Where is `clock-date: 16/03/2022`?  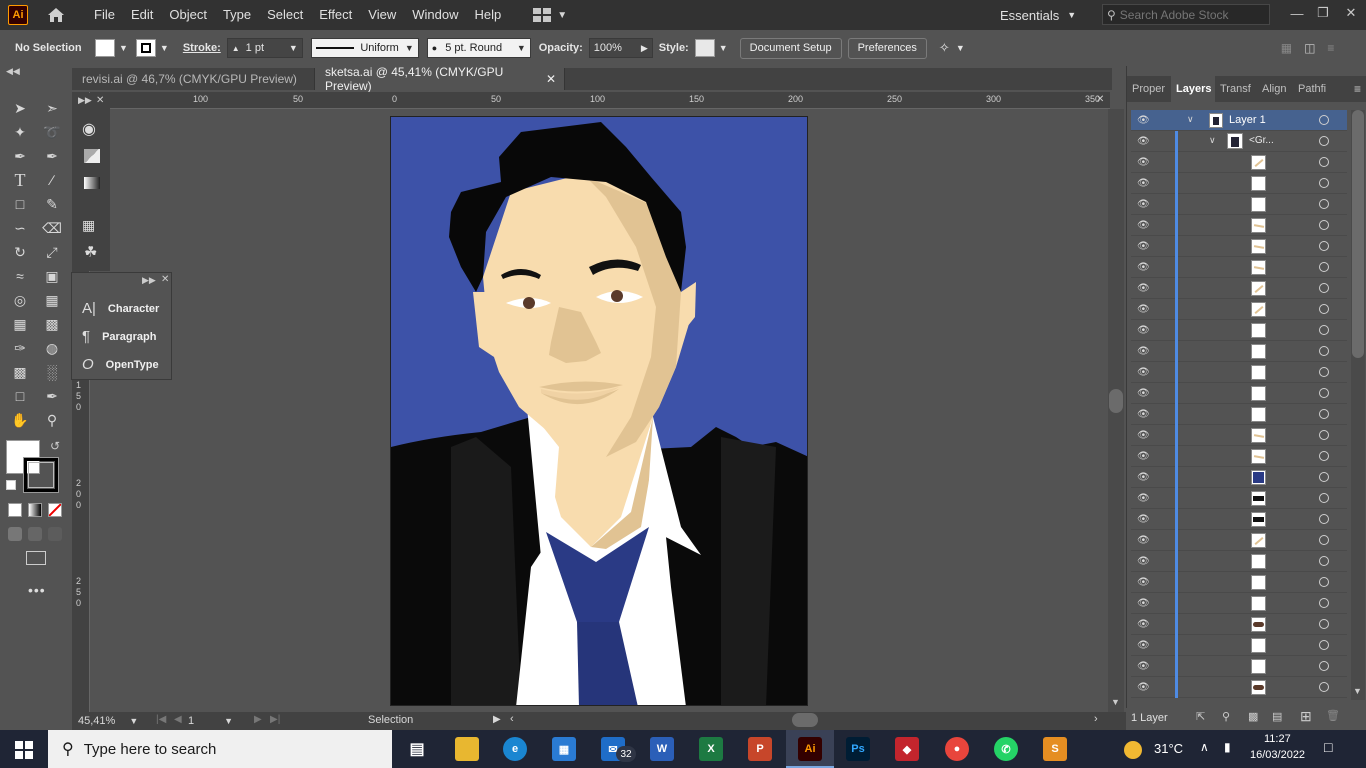
clock-date: 16/03/2022 is located at coordinates (1277, 755).